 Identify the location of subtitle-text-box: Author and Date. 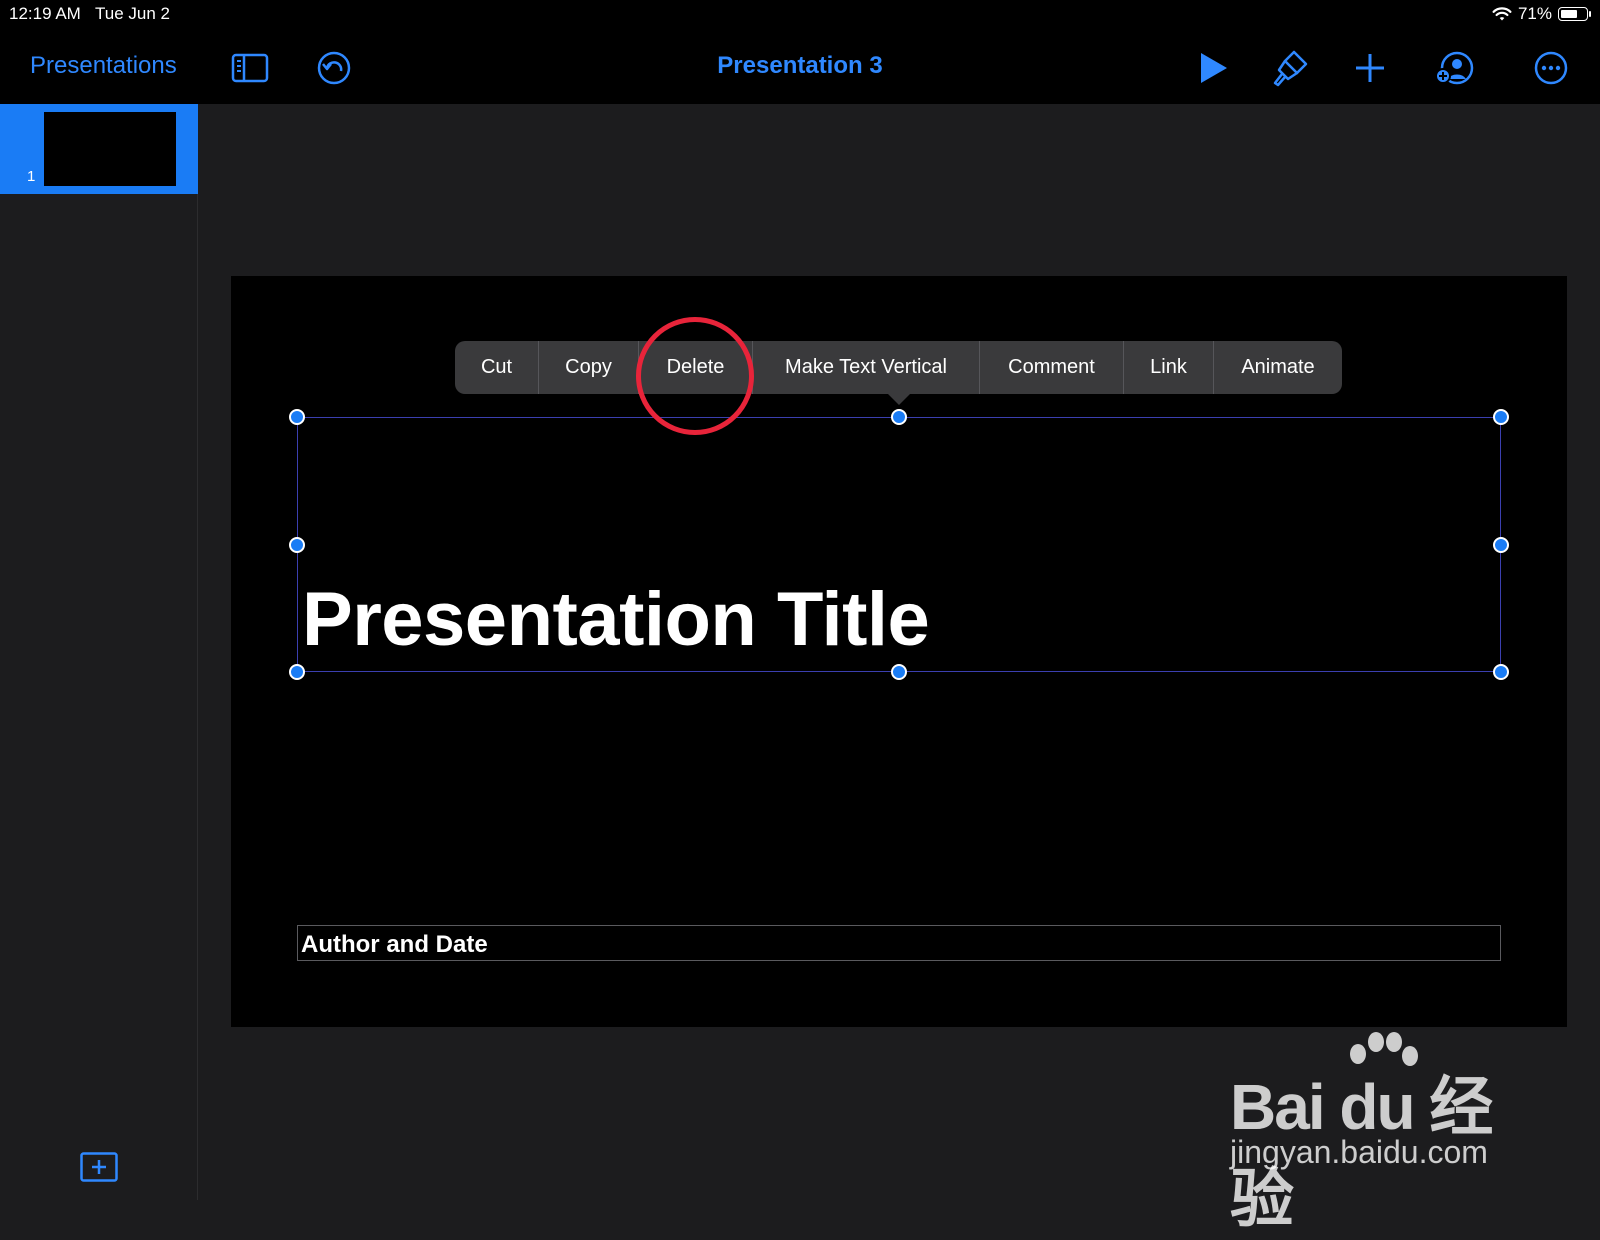
(899, 943).